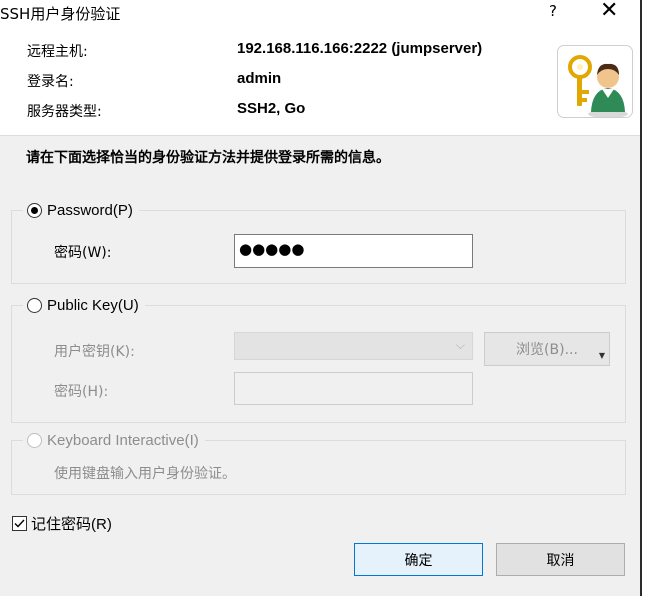 The height and width of the screenshot is (596, 648). I want to click on password-radio: Password(P), so click(81, 210).